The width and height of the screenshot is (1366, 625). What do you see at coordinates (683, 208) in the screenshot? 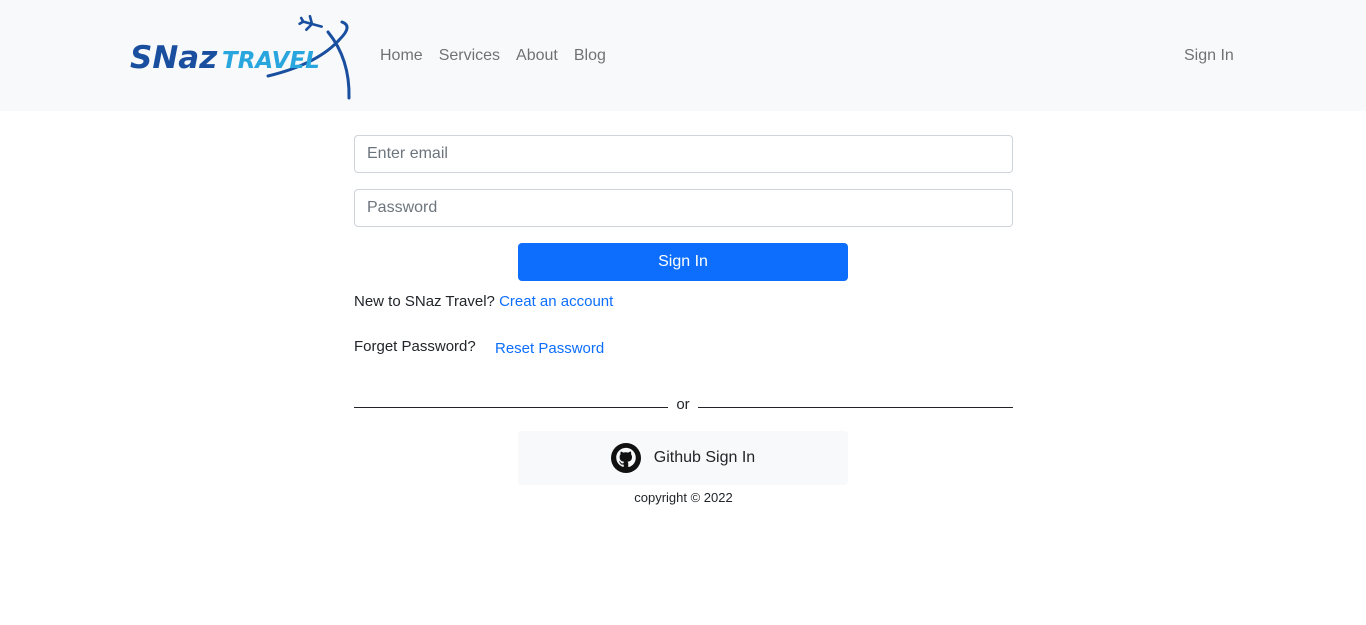
I see `password-field` at bounding box center [683, 208].